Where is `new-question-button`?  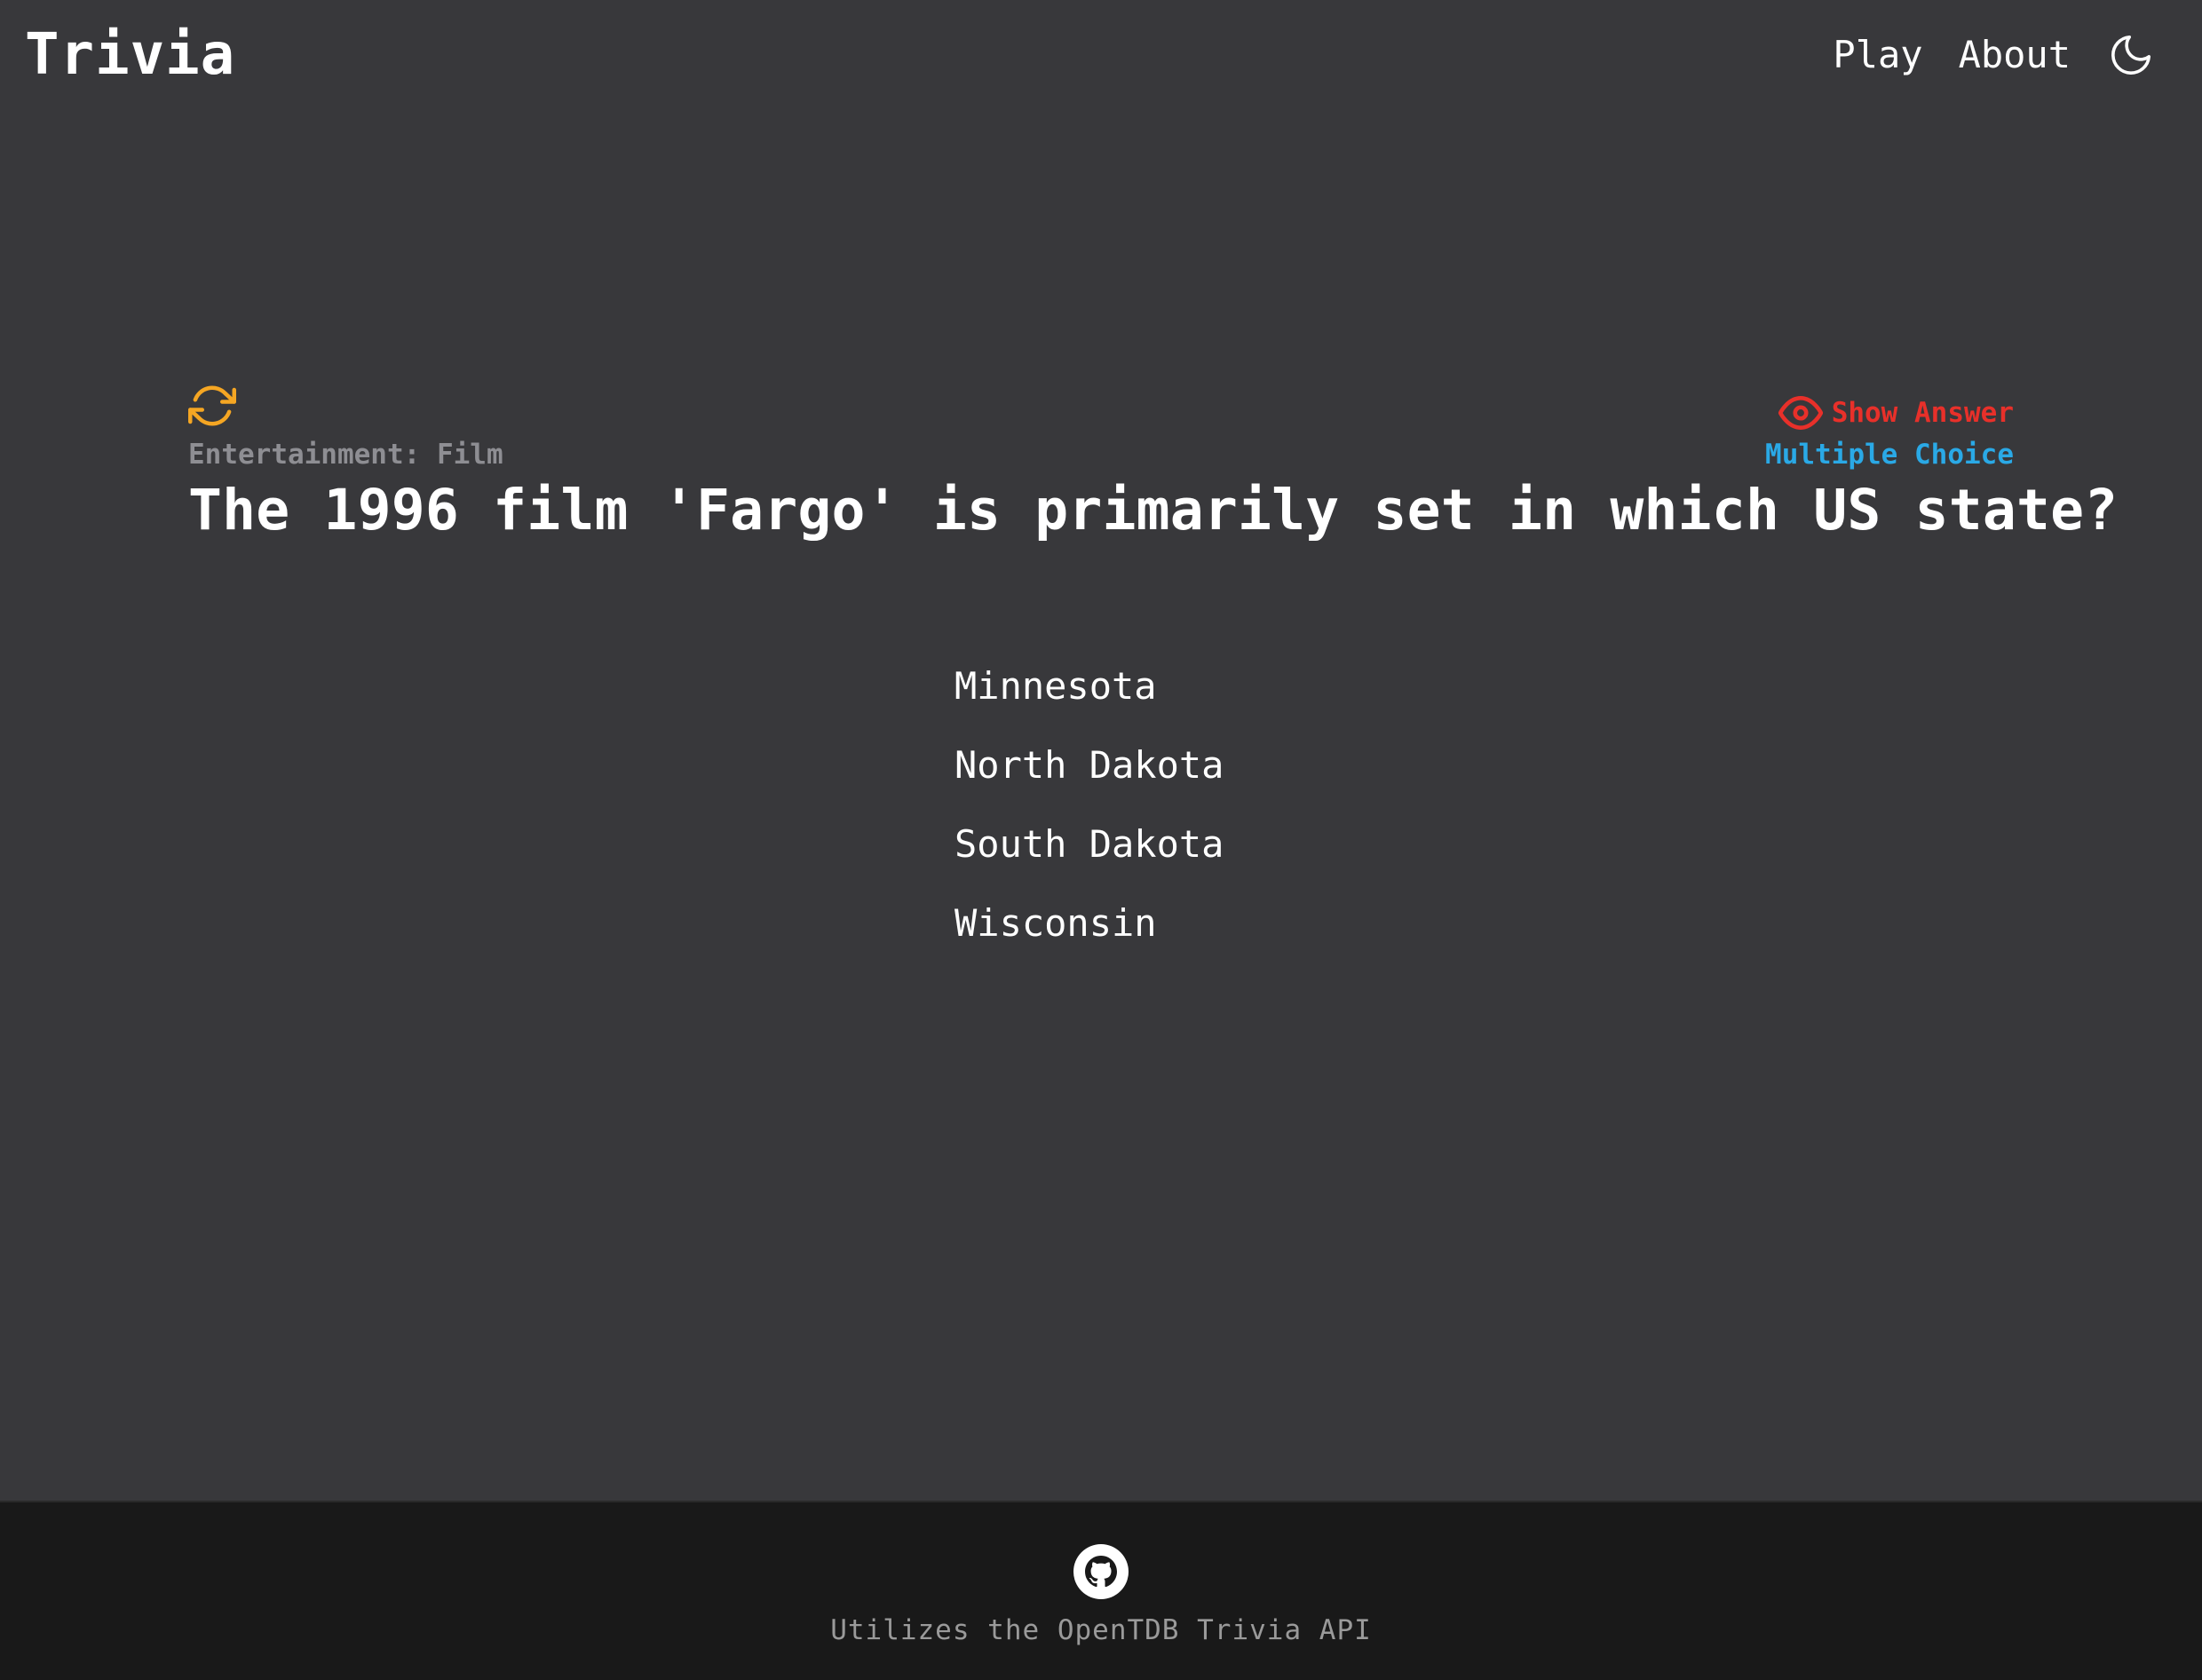 new-question-button is located at coordinates (212, 406).